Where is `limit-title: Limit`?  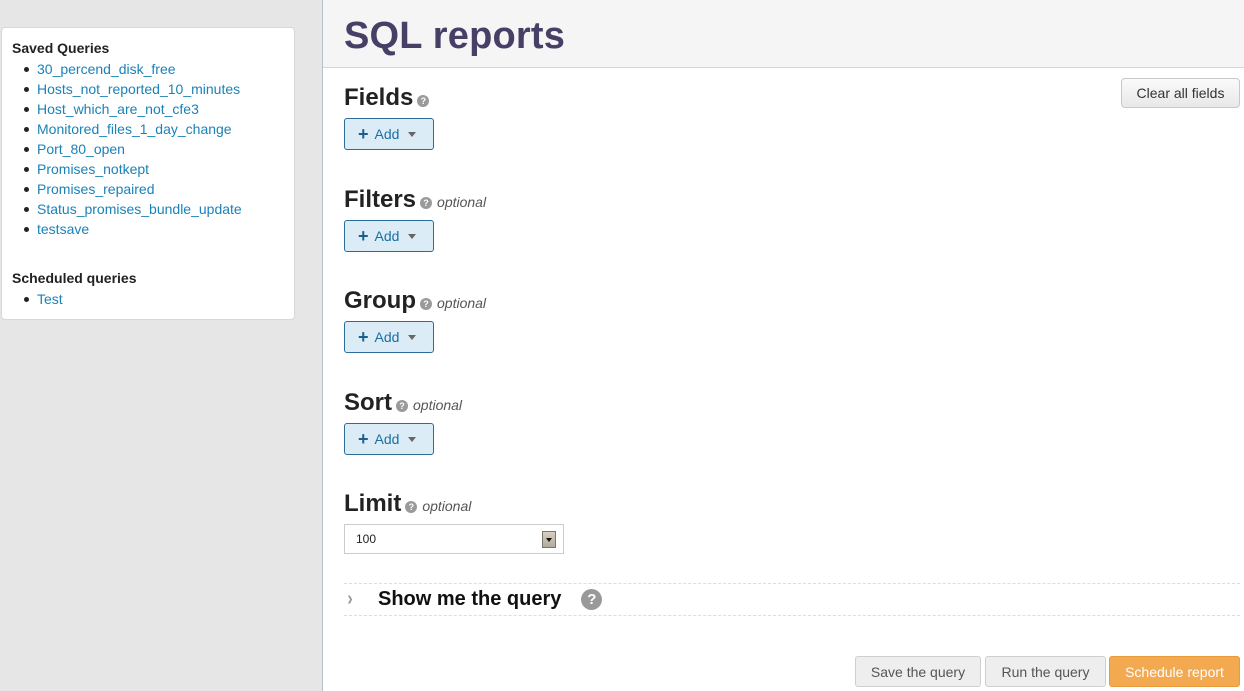
limit-title: Limit is located at coordinates (373, 503).